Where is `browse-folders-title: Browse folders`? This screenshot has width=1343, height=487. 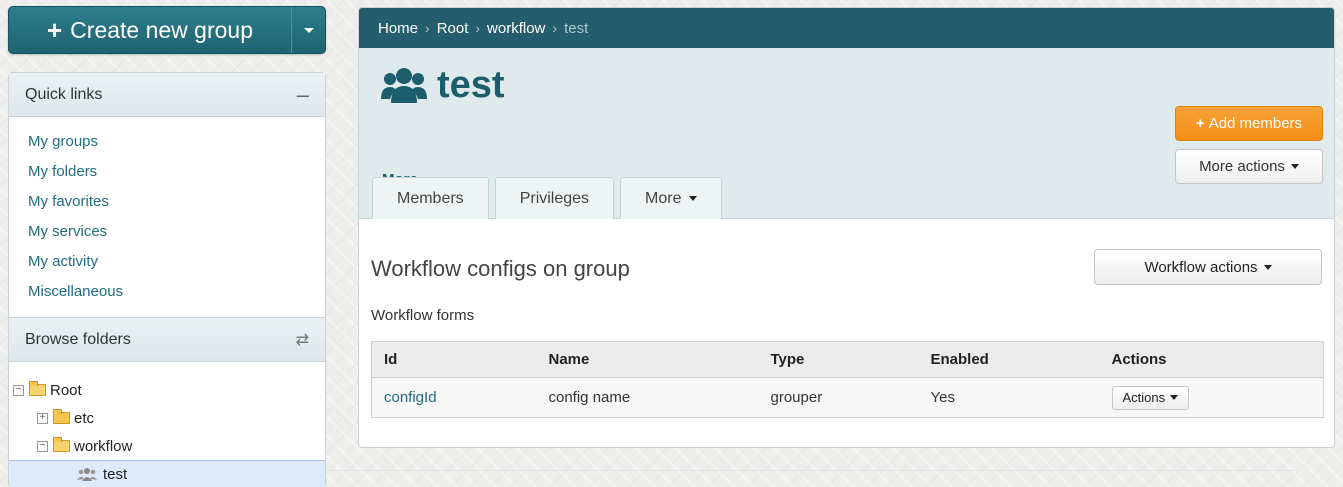
browse-folders-title: Browse folders is located at coordinates (78, 339).